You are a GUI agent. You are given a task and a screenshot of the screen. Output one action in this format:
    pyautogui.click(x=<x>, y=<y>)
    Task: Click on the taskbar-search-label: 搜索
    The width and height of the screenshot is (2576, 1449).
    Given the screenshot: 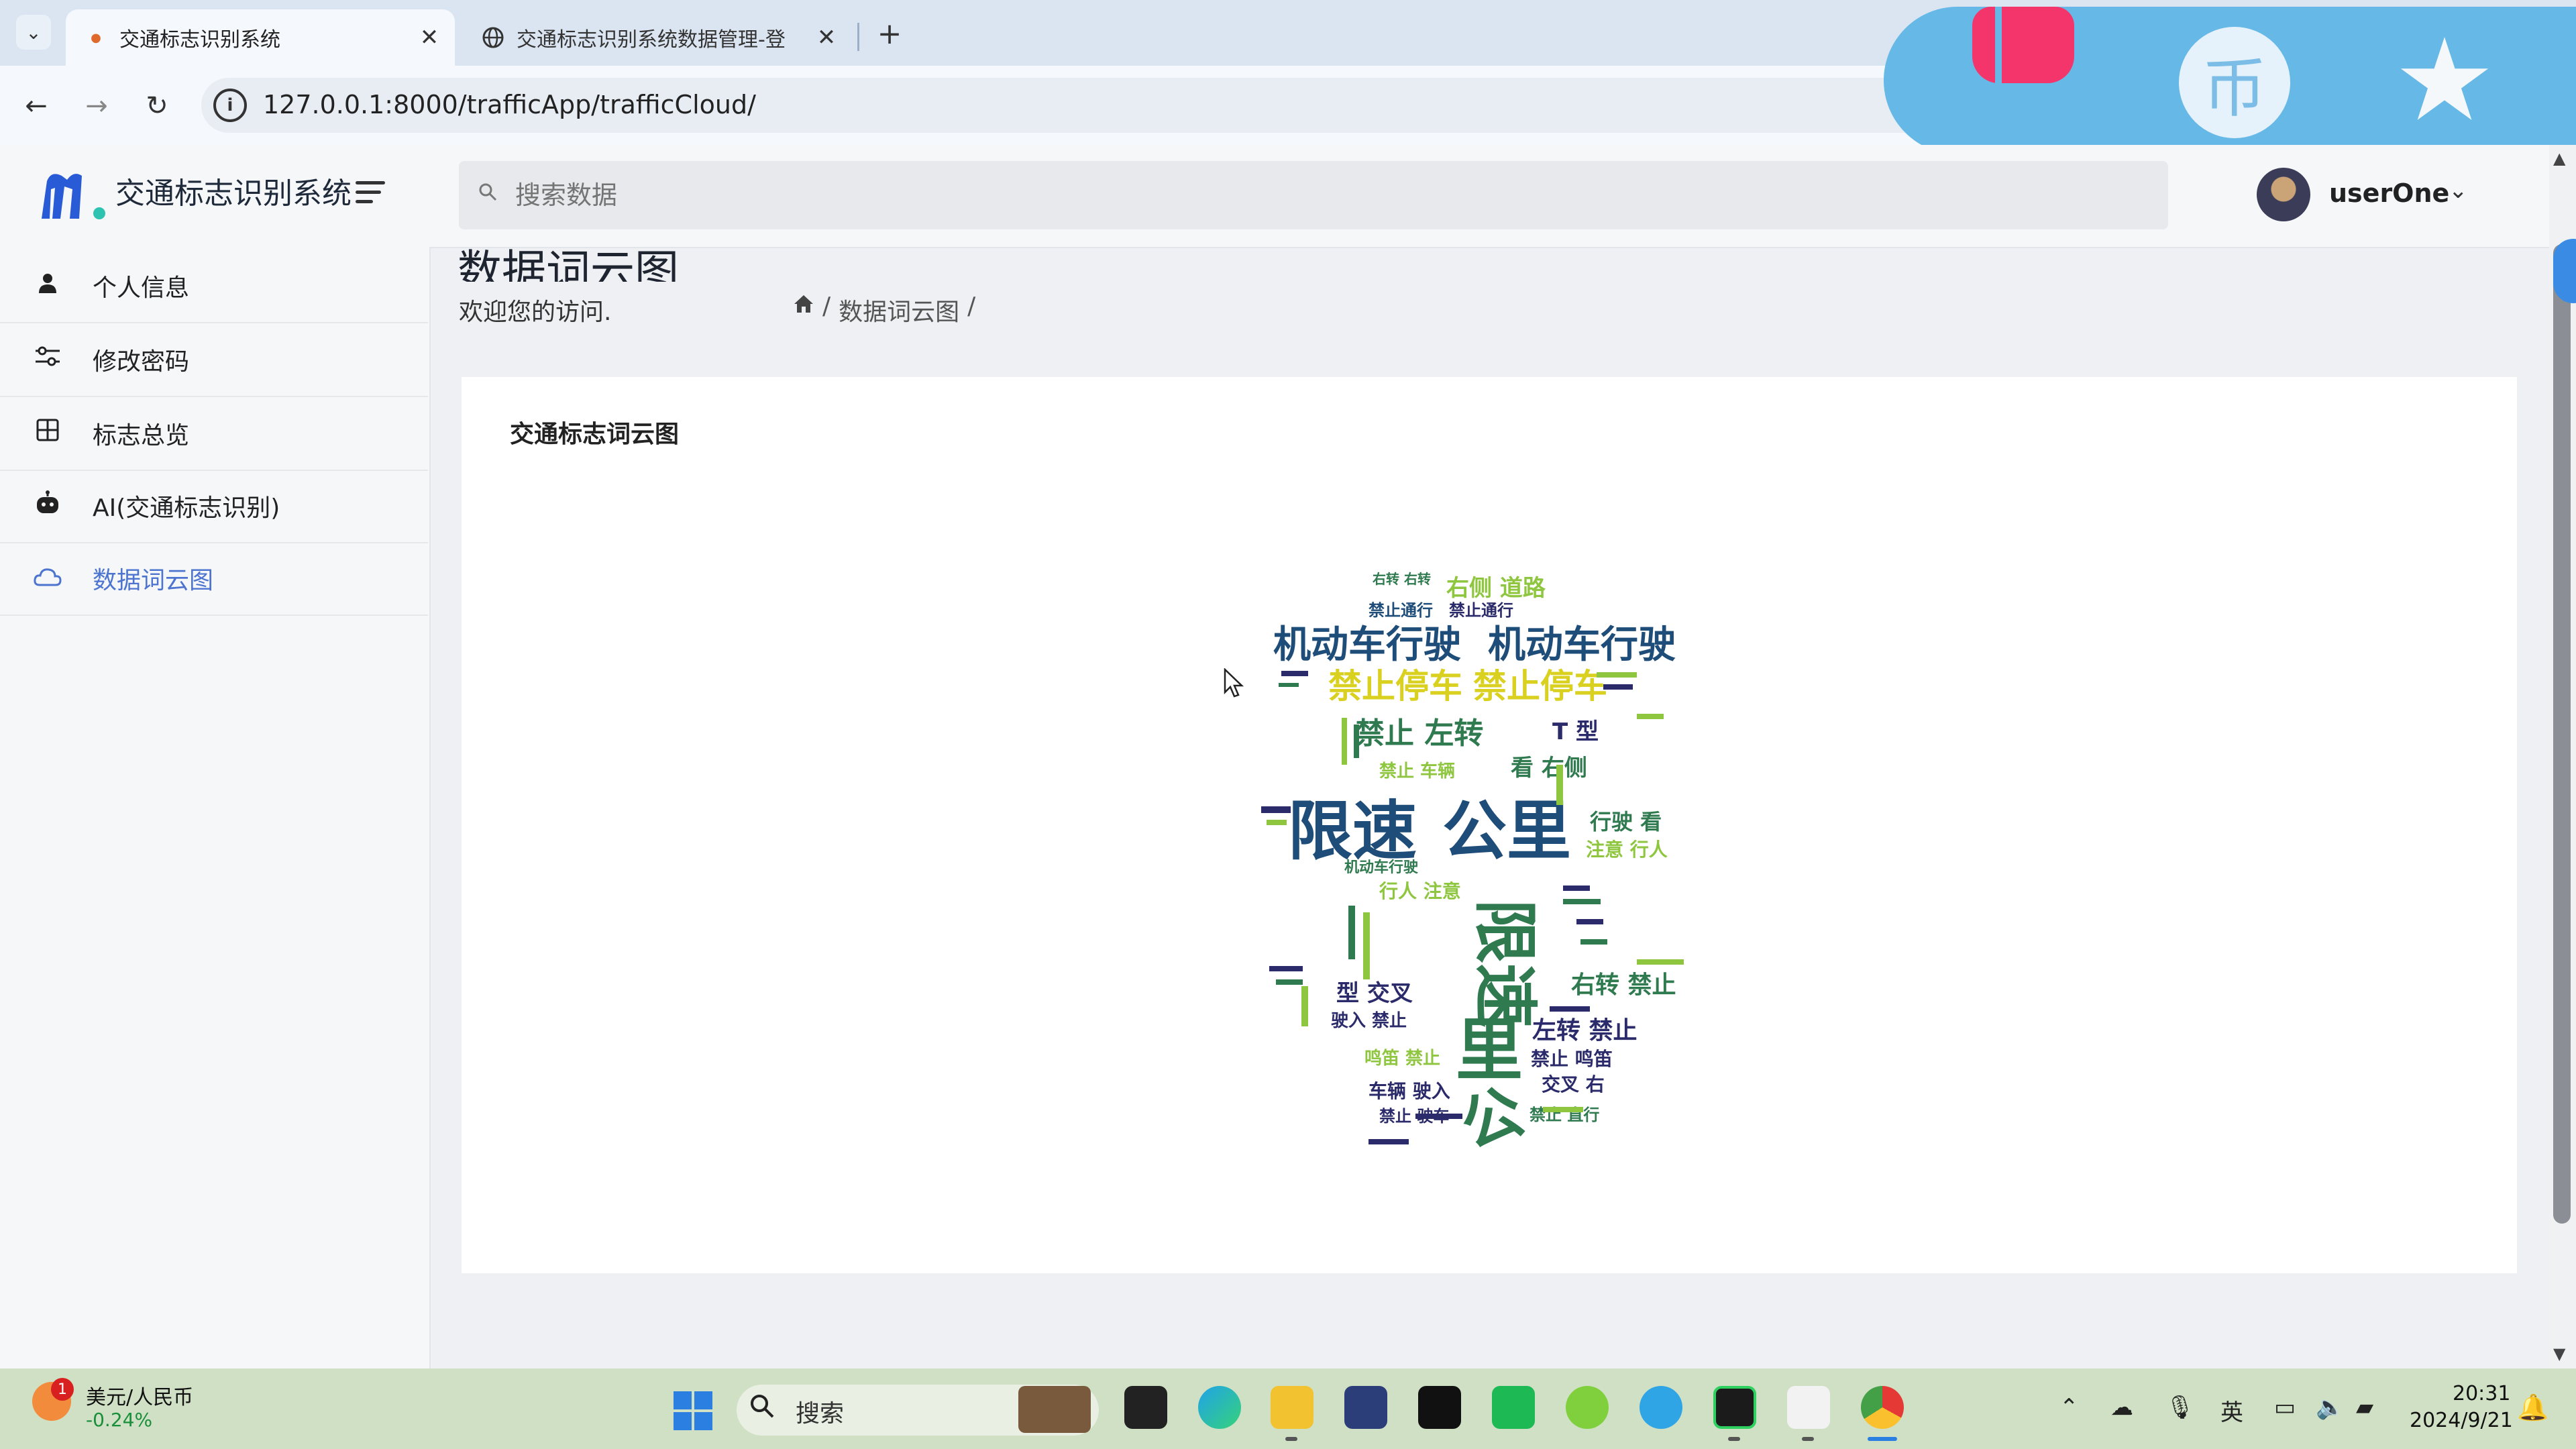 What is the action you would take?
    pyautogui.click(x=820, y=1414)
    